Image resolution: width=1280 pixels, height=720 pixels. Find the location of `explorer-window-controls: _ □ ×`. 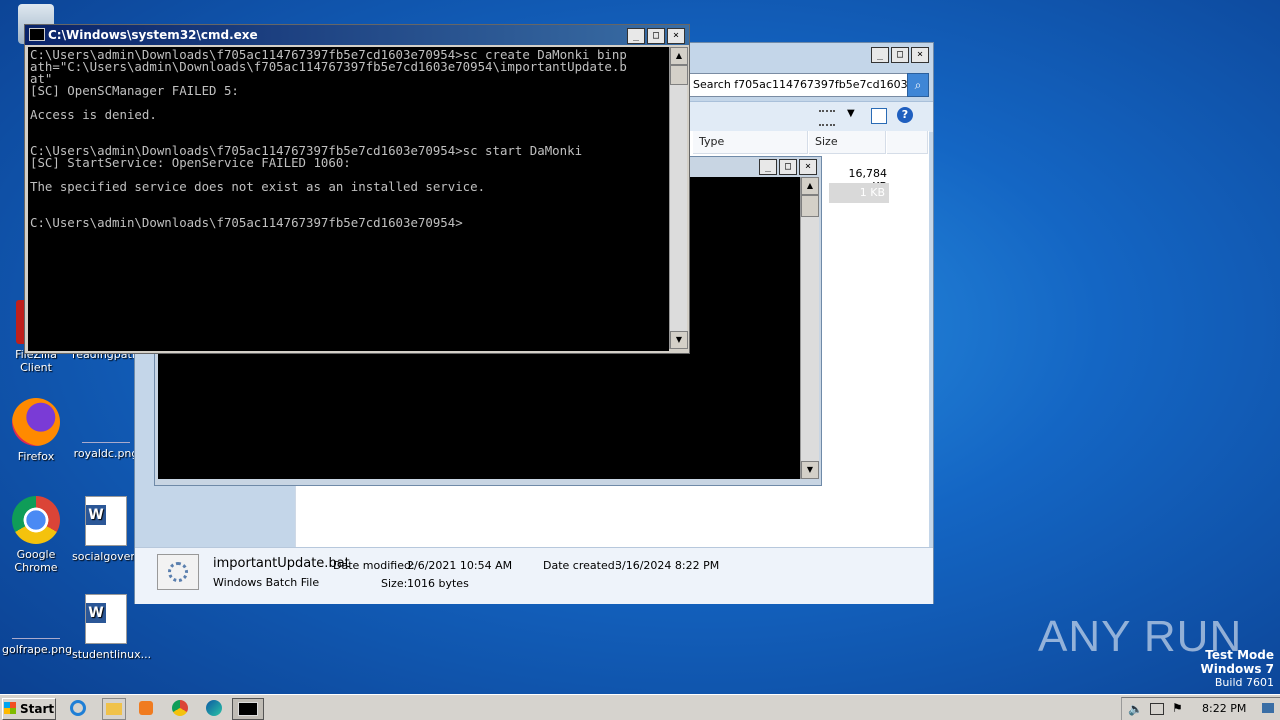

explorer-window-controls: _ □ × is located at coordinates (900, 55).